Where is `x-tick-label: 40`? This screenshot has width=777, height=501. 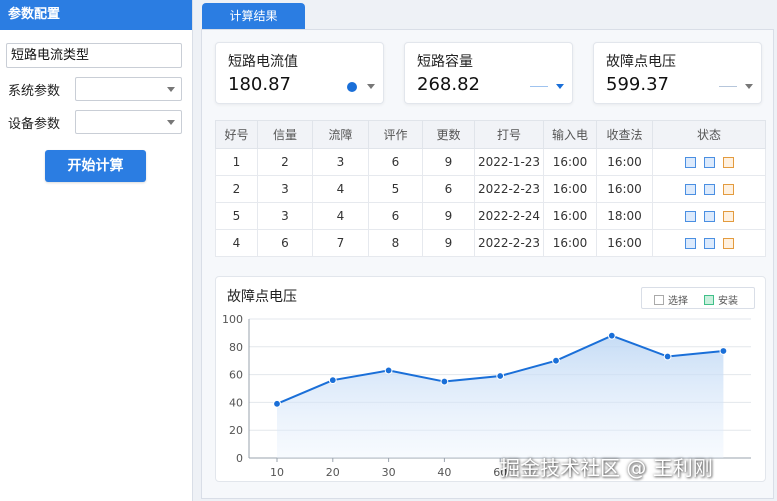 x-tick-label: 40 is located at coordinates (444, 472).